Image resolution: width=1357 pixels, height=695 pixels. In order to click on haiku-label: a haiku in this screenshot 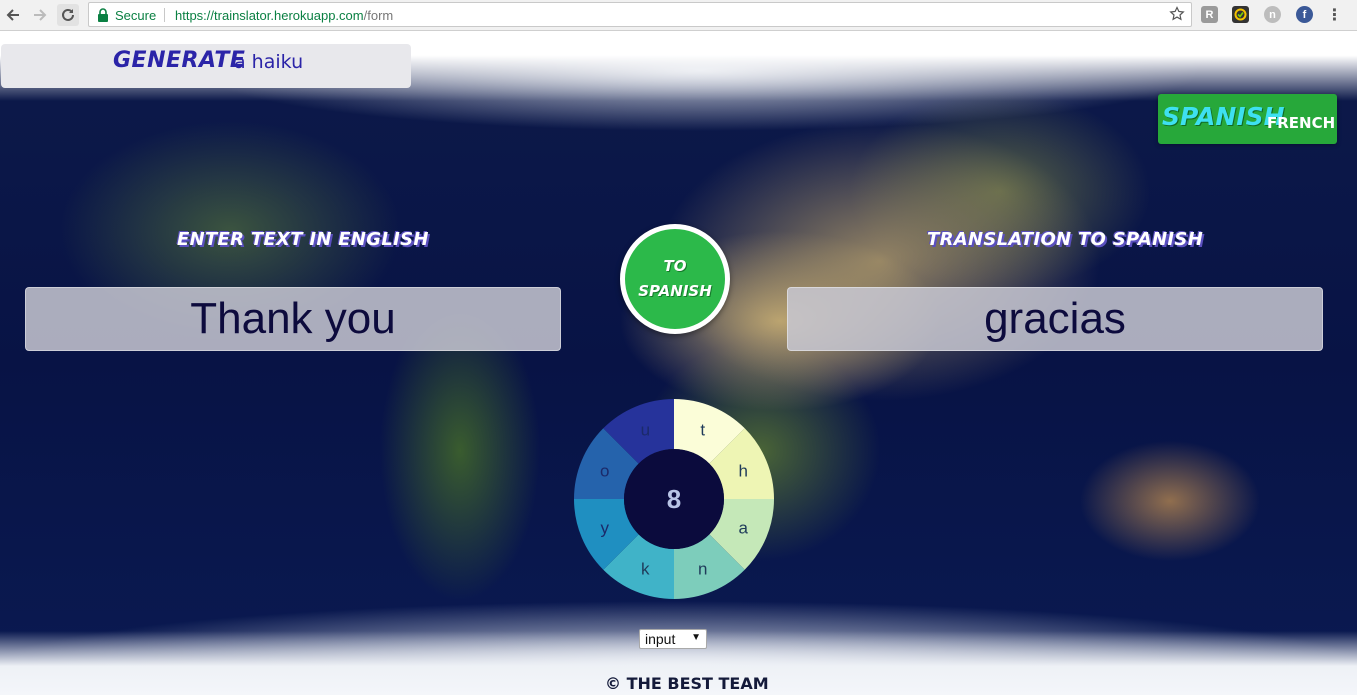, I will do `click(269, 62)`.